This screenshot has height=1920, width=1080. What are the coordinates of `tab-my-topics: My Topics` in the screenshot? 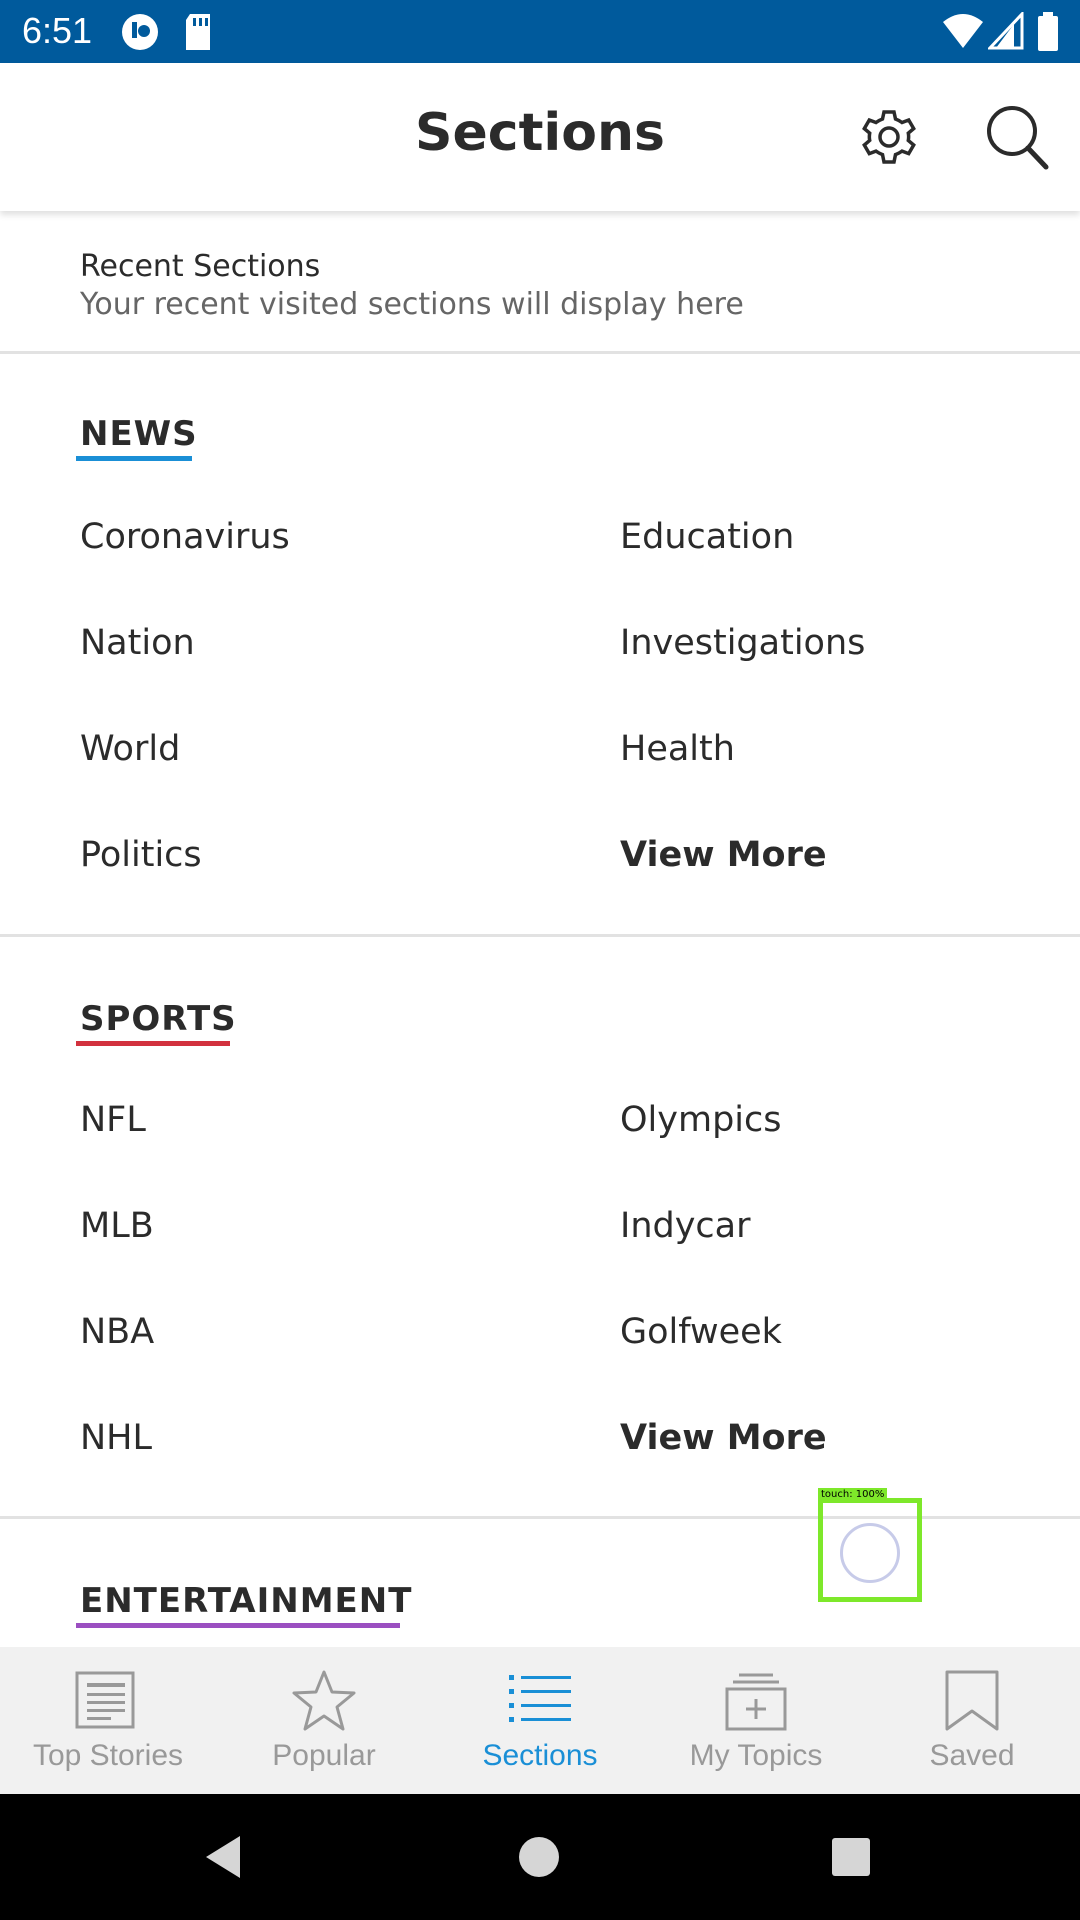 It's located at (756, 1720).